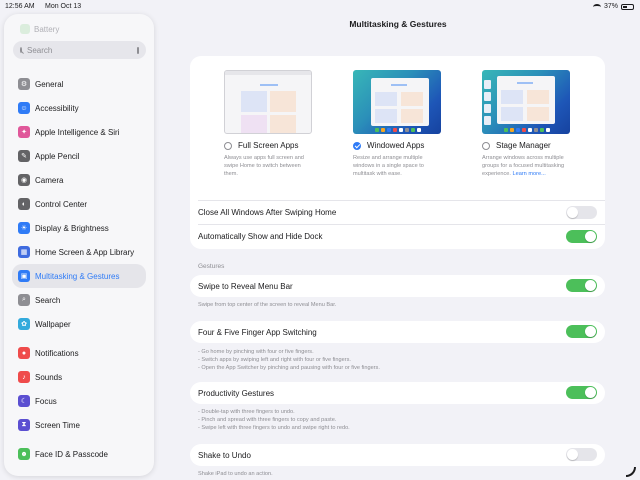 This screenshot has width=640, height=480. I want to click on sidebar-item-search: ⌕ Search, so click(79, 300).